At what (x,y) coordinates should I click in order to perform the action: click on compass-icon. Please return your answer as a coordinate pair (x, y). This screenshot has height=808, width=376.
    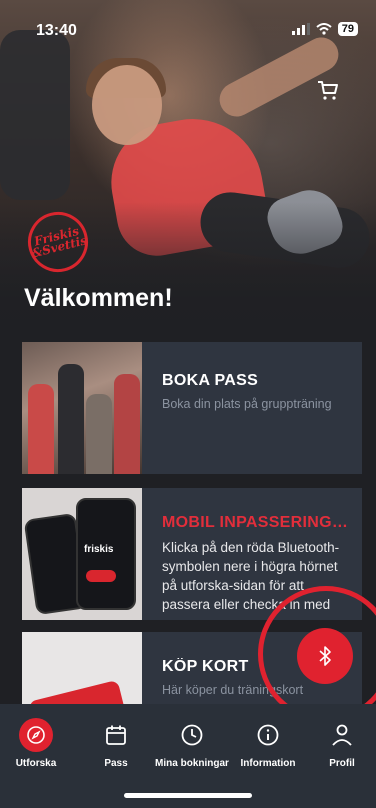
    Looking at the image, I should click on (36, 735).